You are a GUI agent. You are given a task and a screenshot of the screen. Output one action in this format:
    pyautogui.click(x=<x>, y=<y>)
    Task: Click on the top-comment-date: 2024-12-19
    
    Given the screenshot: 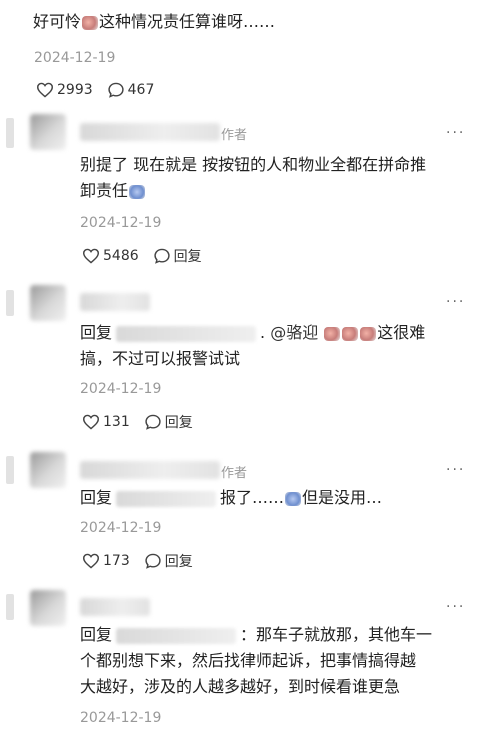 What is the action you would take?
    pyautogui.click(x=75, y=58)
    